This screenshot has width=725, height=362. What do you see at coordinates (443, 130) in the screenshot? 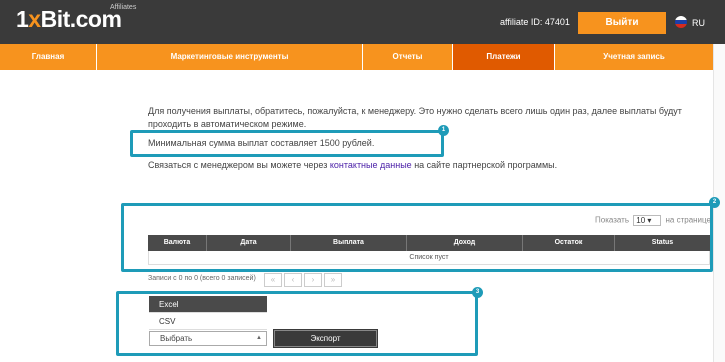
I see `annotation-badge-1: 1` at bounding box center [443, 130].